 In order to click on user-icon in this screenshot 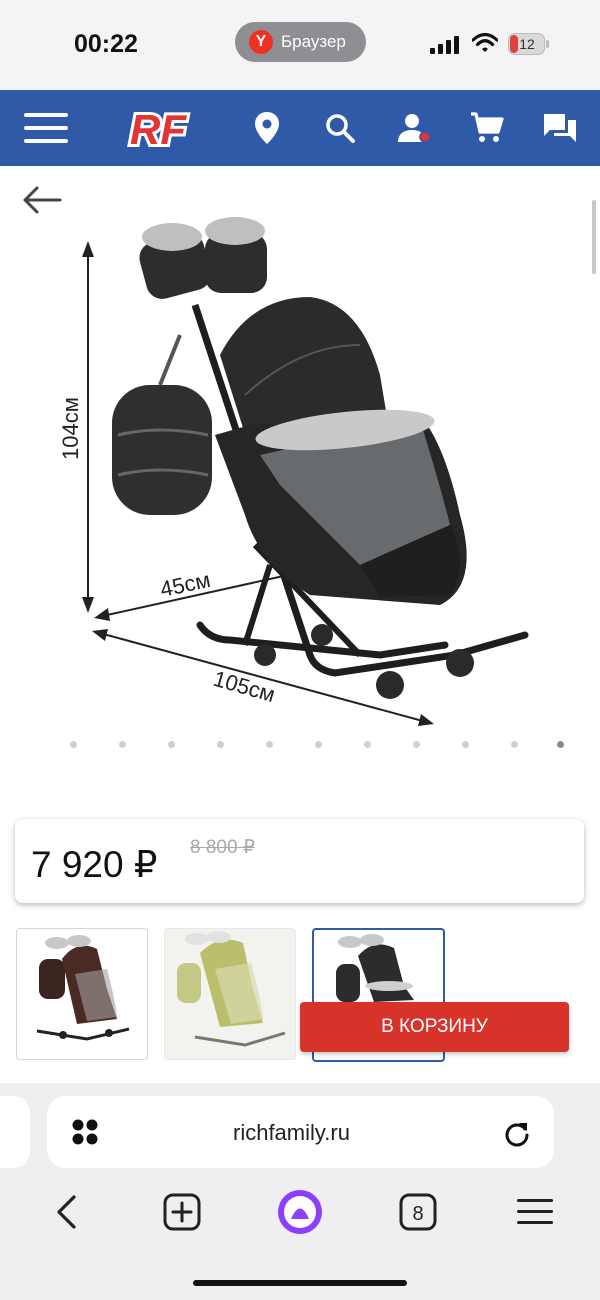, I will do `click(414, 128)`.